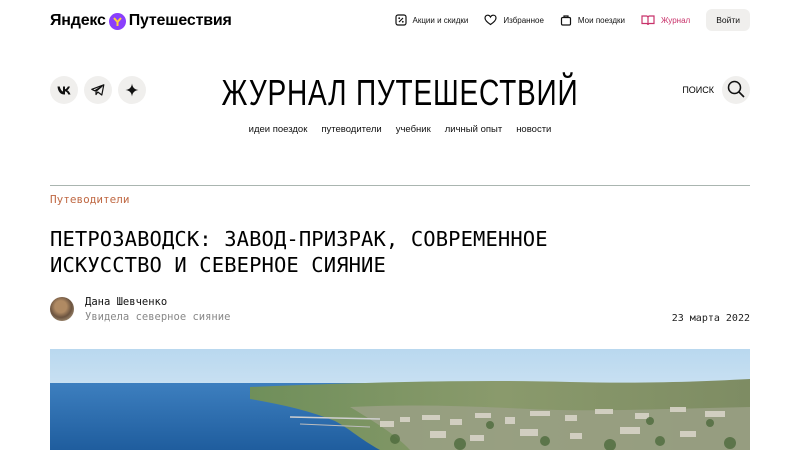 The image size is (800, 450). I want to click on article-title-line-1: ПЕТРОЗАВОДСК: ЗАВОД-ПРИЗРАК, СОВРЕМЕННОЕ, so click(299, 239).